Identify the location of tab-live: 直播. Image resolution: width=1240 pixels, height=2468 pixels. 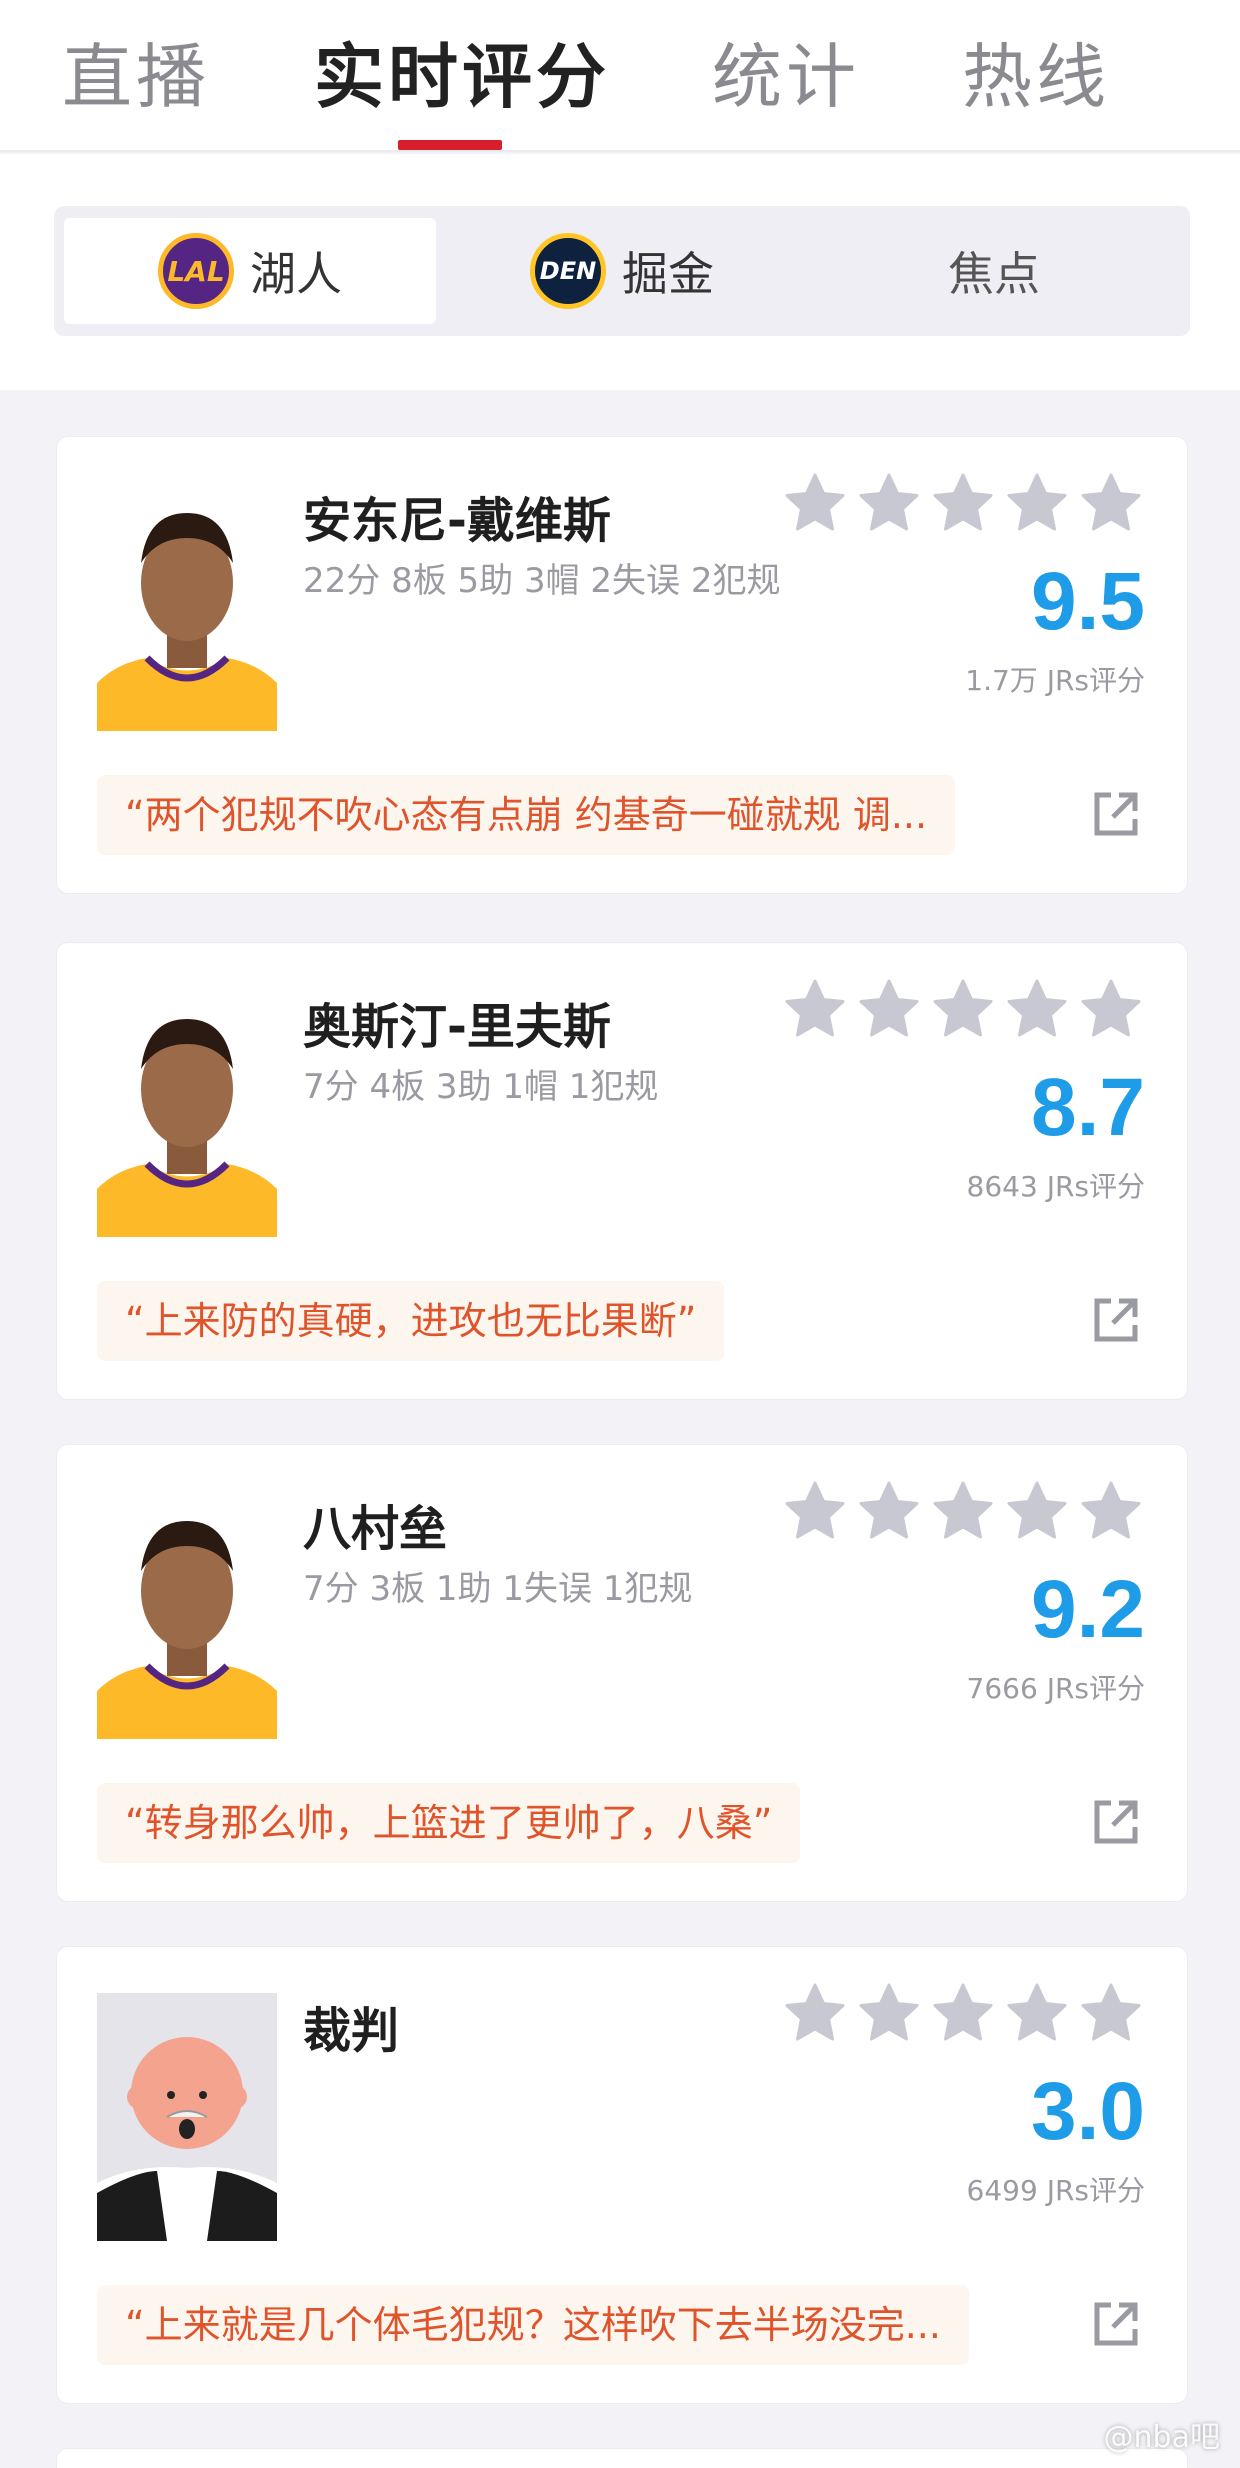
(136, 77).